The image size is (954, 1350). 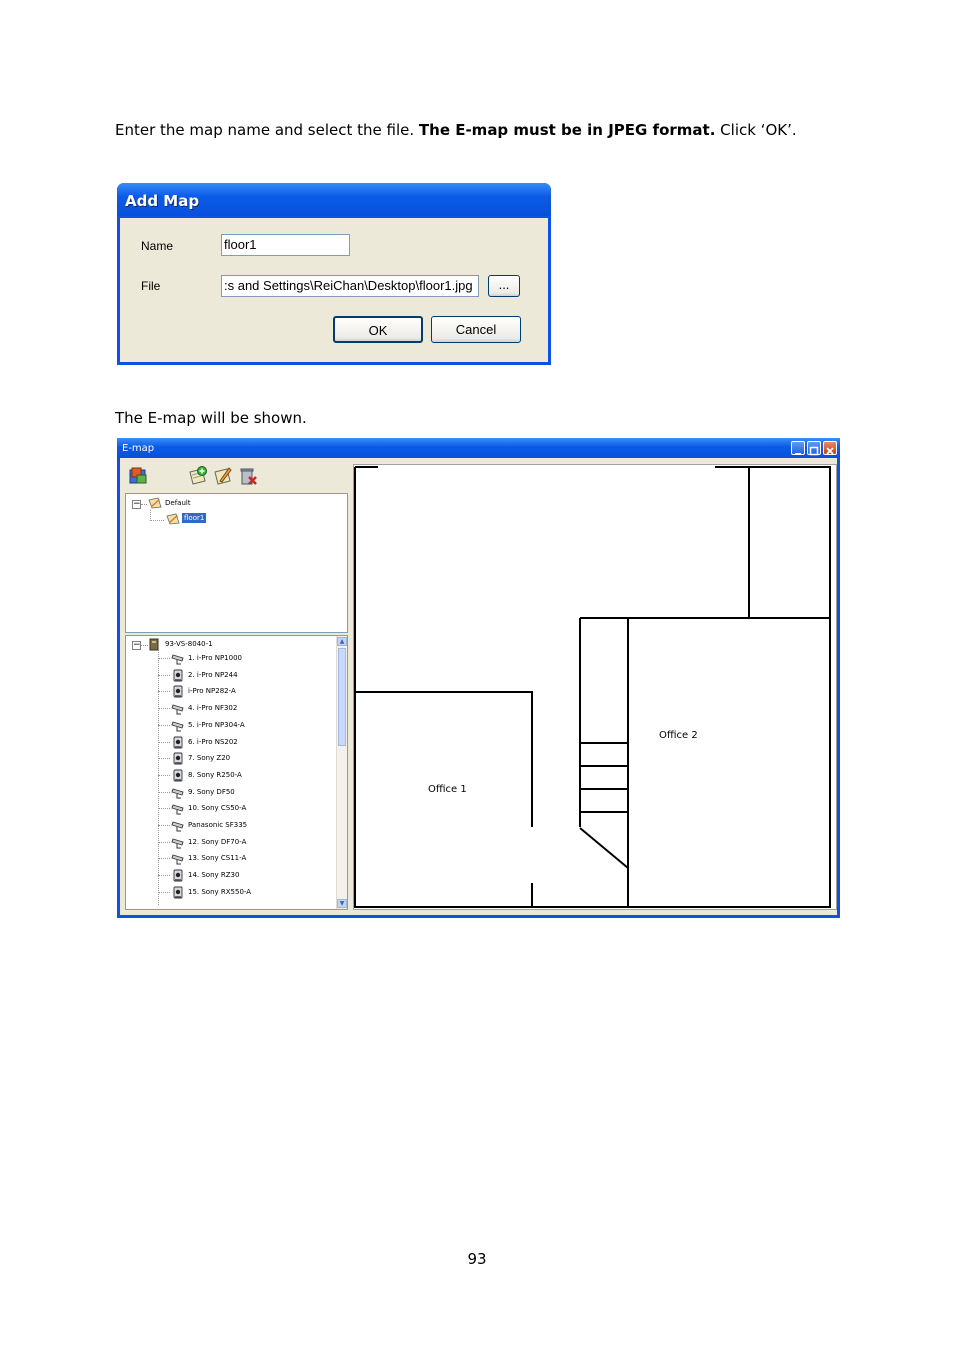 I want to click on camera-list-item: 14. Sony RZ30, so click(x=231, y=875).